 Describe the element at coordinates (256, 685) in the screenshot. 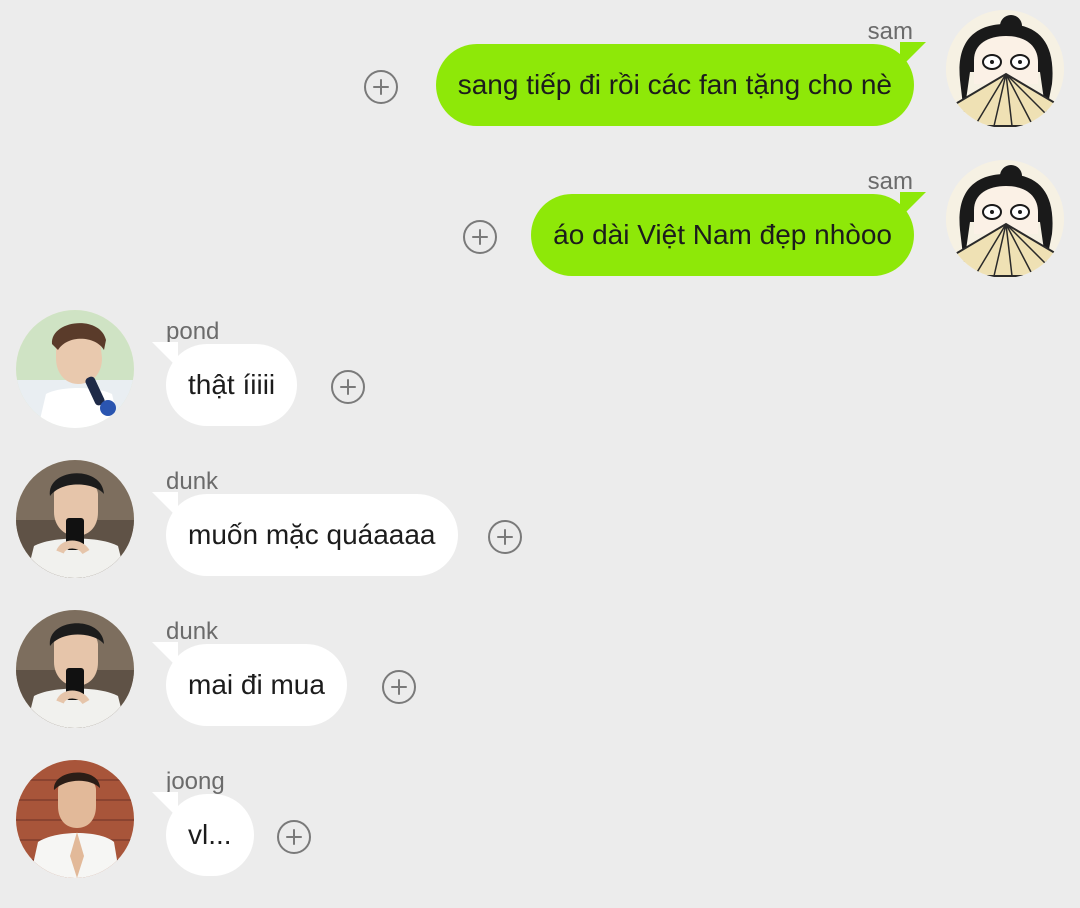

I see `message-bubble: mai đi mua` at that location.